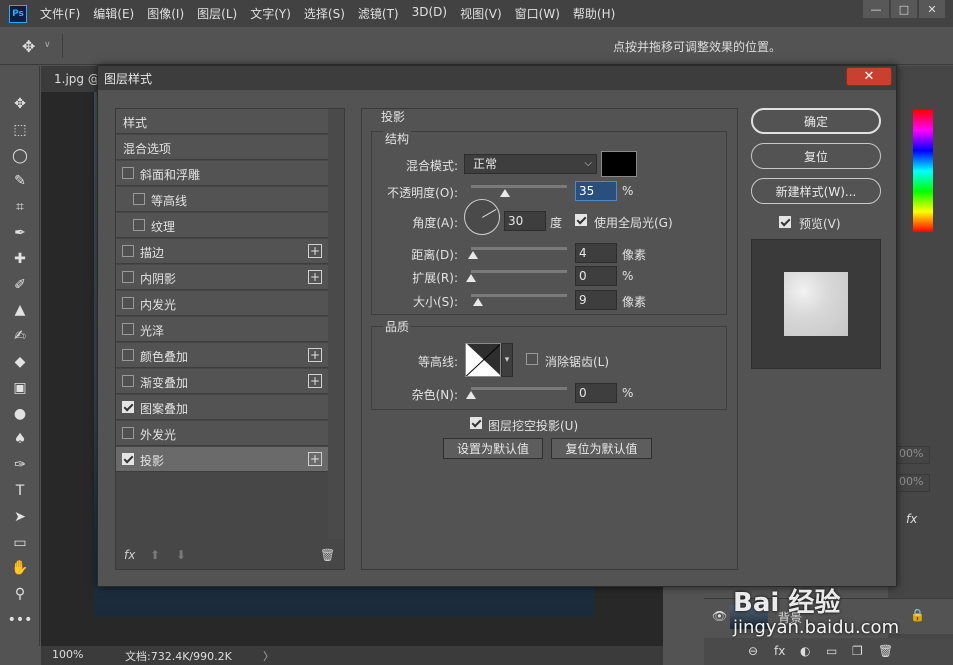  What do you see at coordinates (805, 651) in the screenshot?
I see `adjustment-layer-icon: ◐` at bounding box center [805, 651].